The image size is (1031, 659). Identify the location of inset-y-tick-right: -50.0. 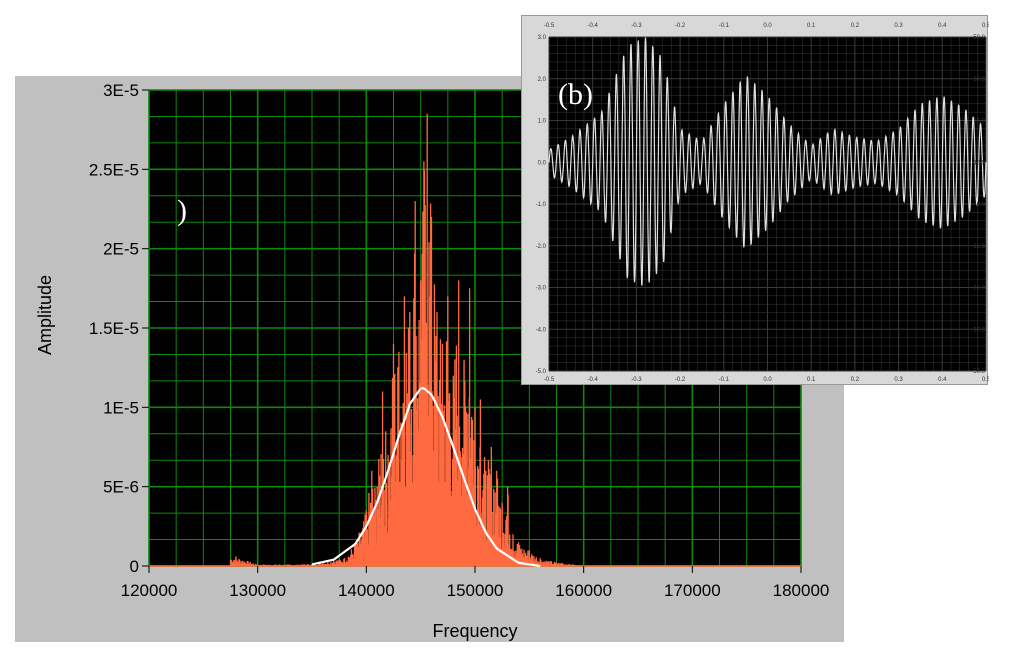
(978, 372).